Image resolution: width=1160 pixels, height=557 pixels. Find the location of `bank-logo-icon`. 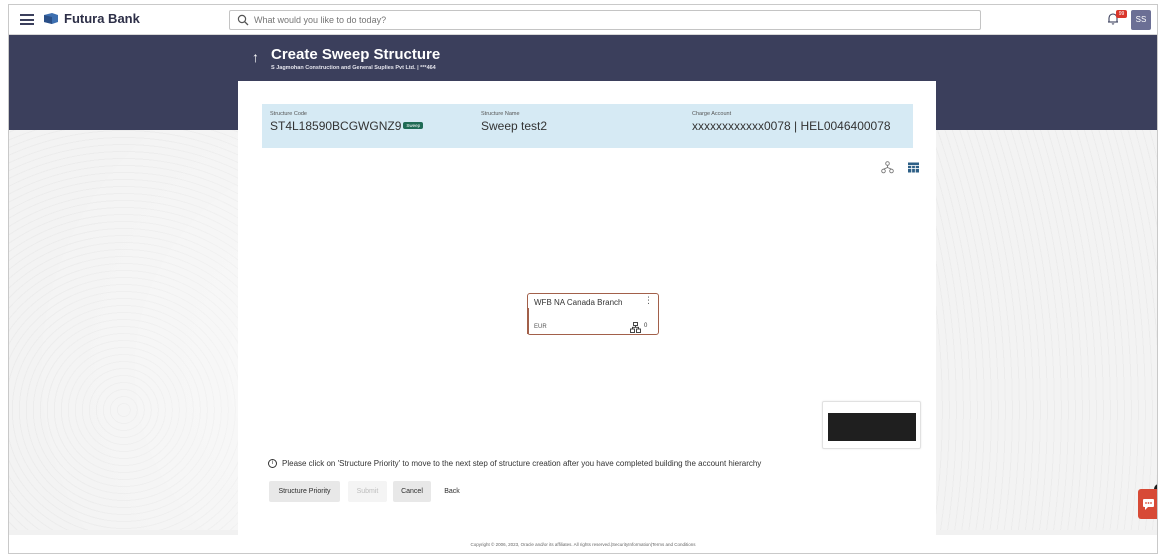

bank-logo-icon is located at coordinates (51, 18).